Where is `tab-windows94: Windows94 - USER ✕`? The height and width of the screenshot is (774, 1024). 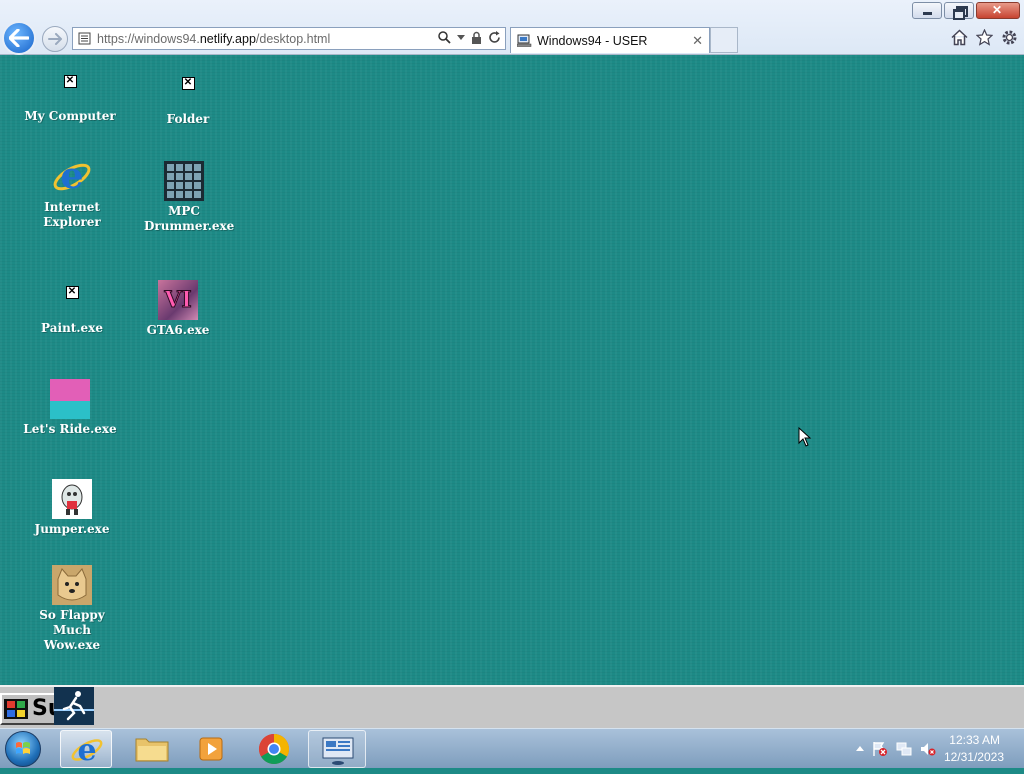
tab-windows94: Windows94 - USER ✕ is located at coordinates (610, 40).